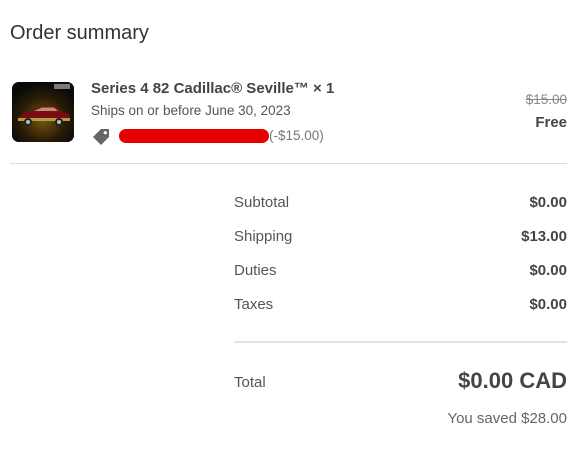 This screenshot has height=455, width=579. Describe the element at coordinates (79, 33) in the screenshot. I see `page-title: Order summary` at that location.